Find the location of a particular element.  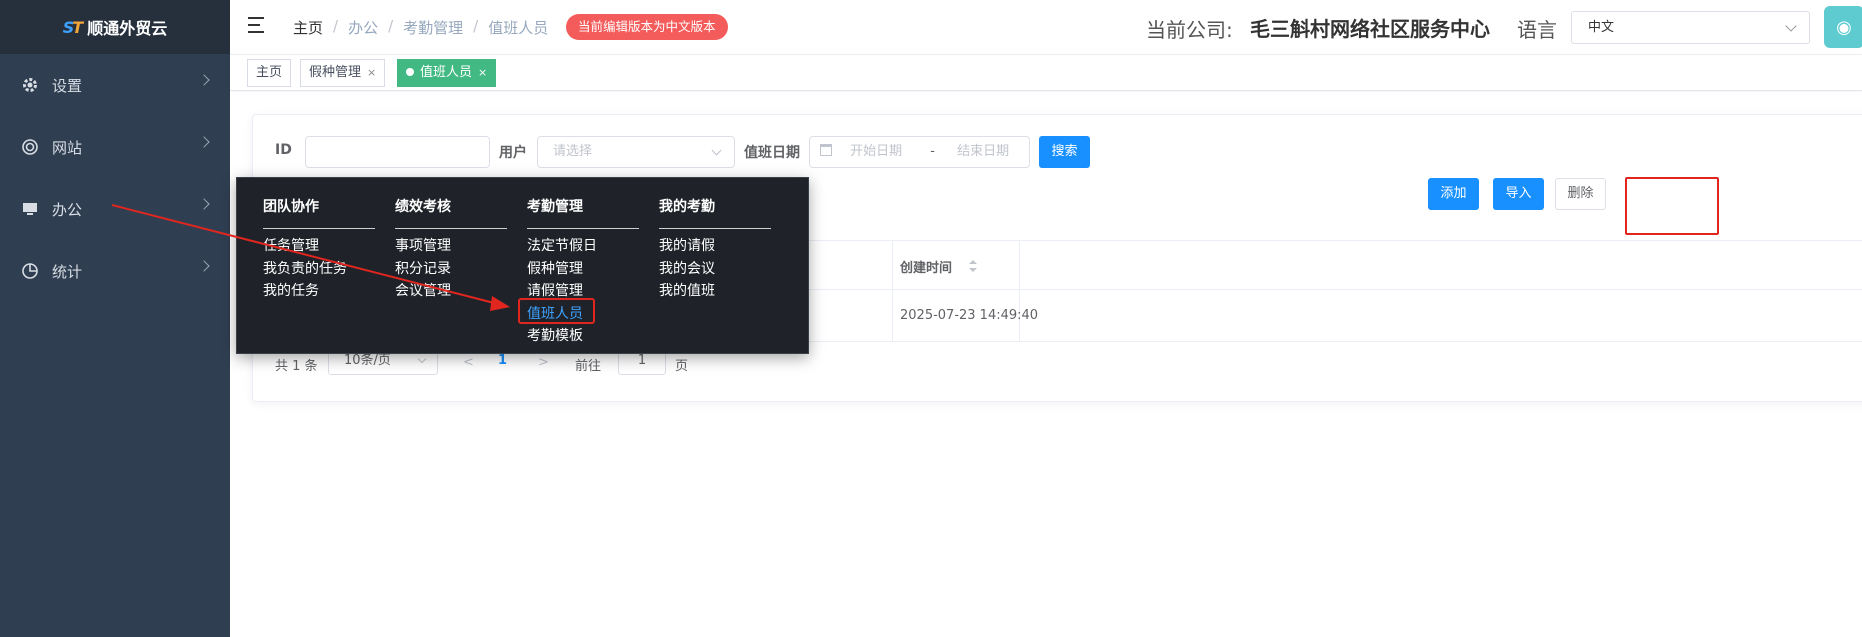

calendar-icon is located at coordinates (826, 150).